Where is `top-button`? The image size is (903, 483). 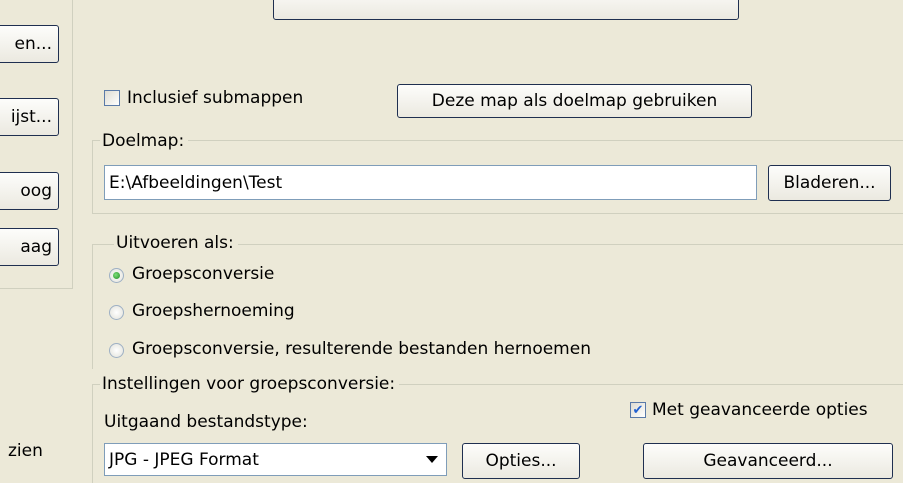 top-button is located at coordinates (506, 10).